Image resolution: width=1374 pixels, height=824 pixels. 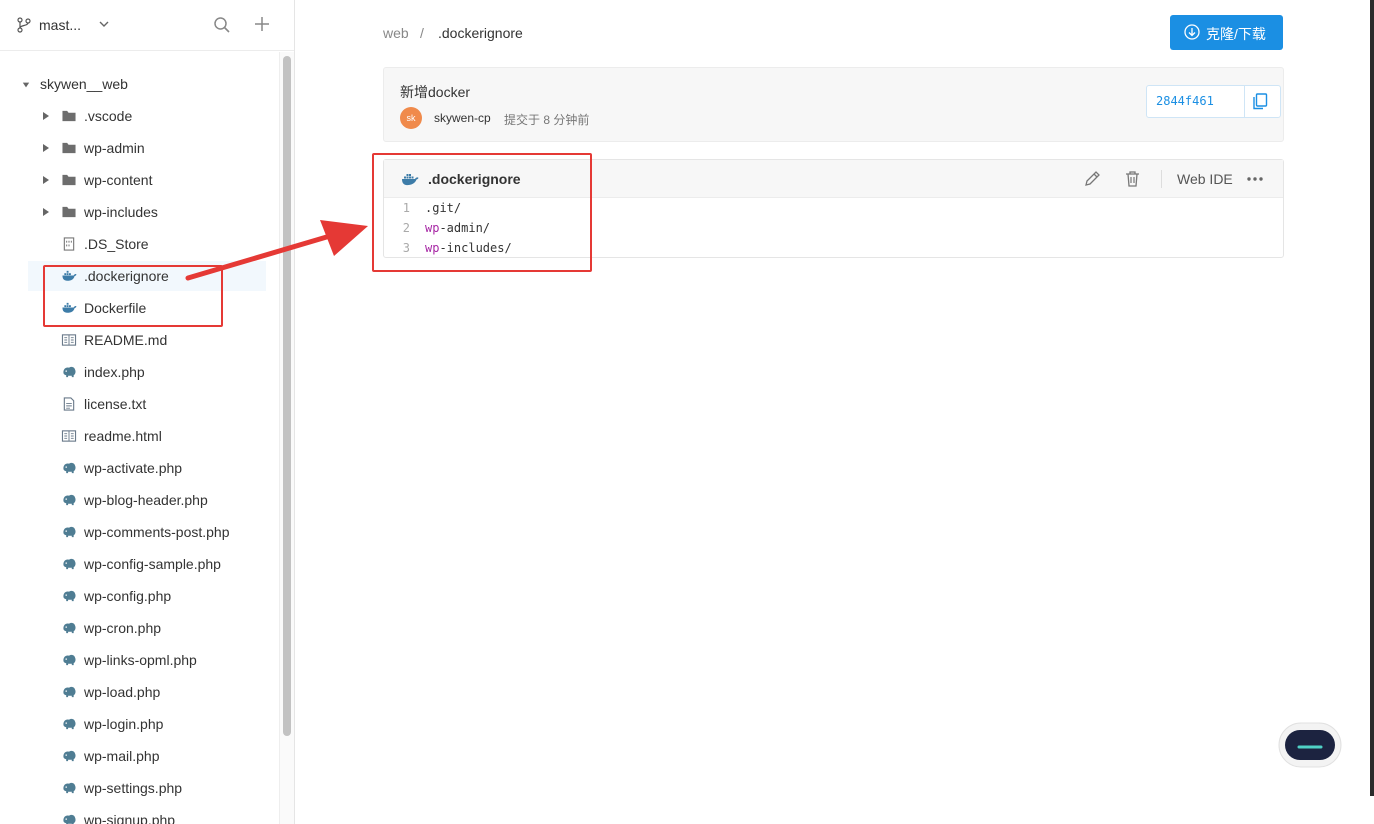 I want to click on annotation-box-file, so click(x=482, y=212).